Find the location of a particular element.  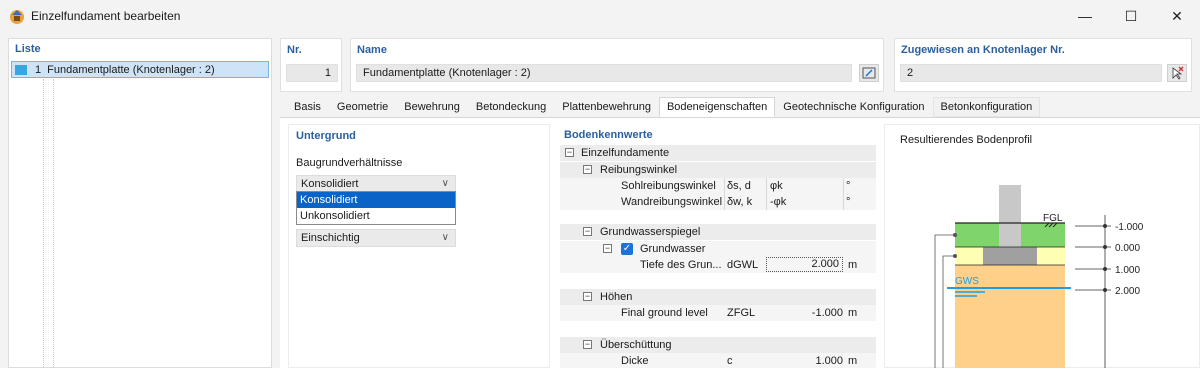

group-label: Reibungswinkel is located at coordinates (639, 170).